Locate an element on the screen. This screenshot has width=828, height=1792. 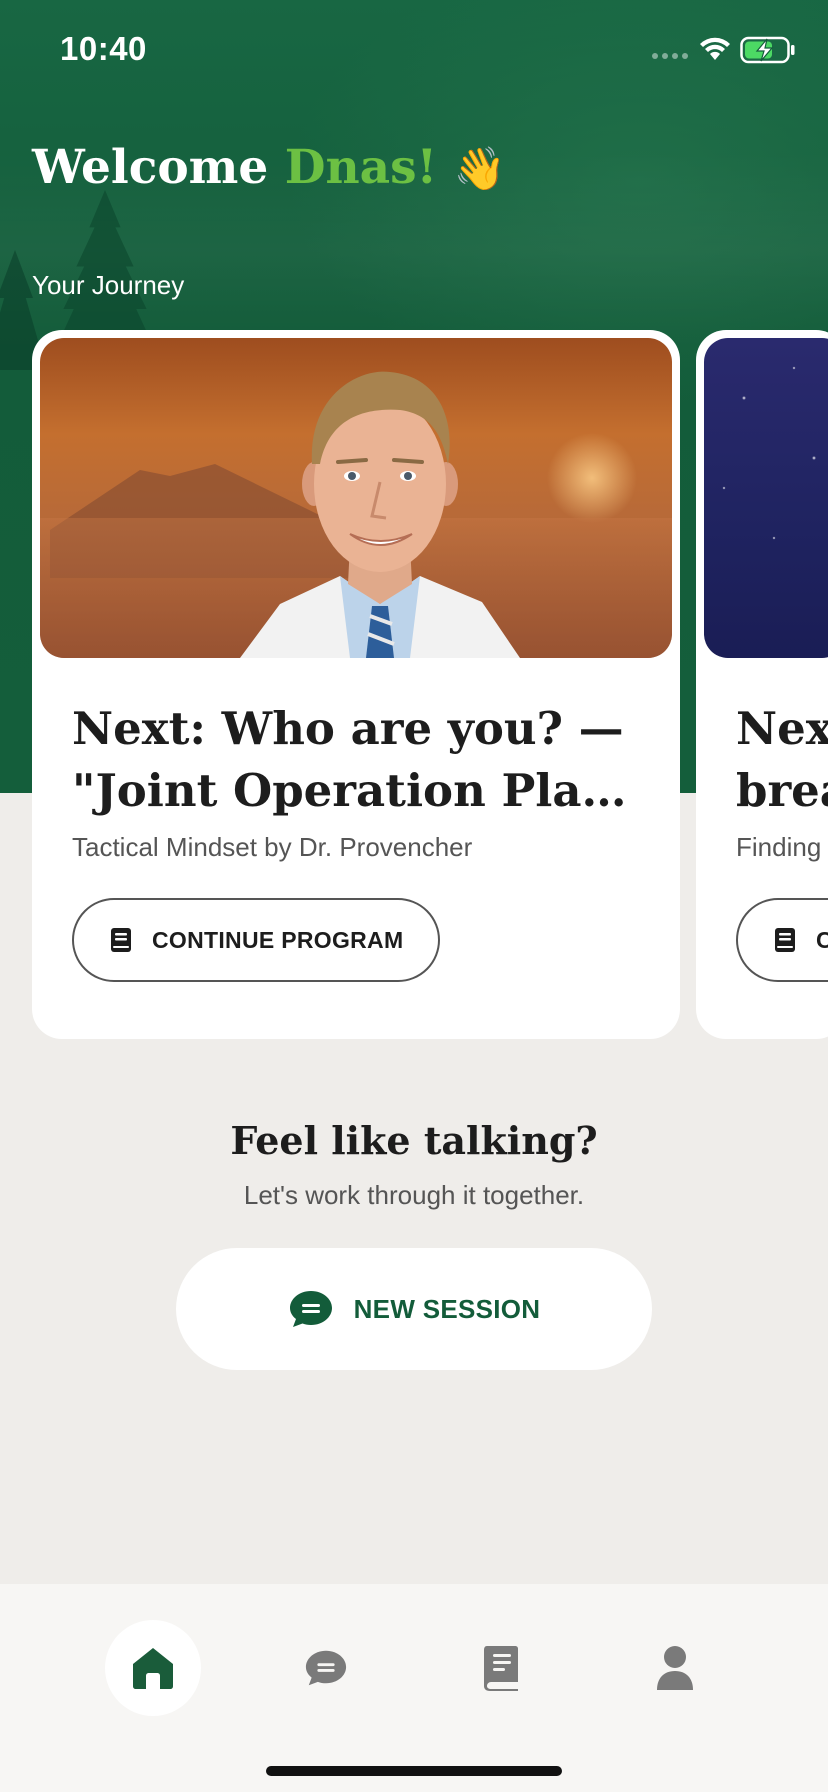
instructor-portrait is located at coordinates (380, 514).